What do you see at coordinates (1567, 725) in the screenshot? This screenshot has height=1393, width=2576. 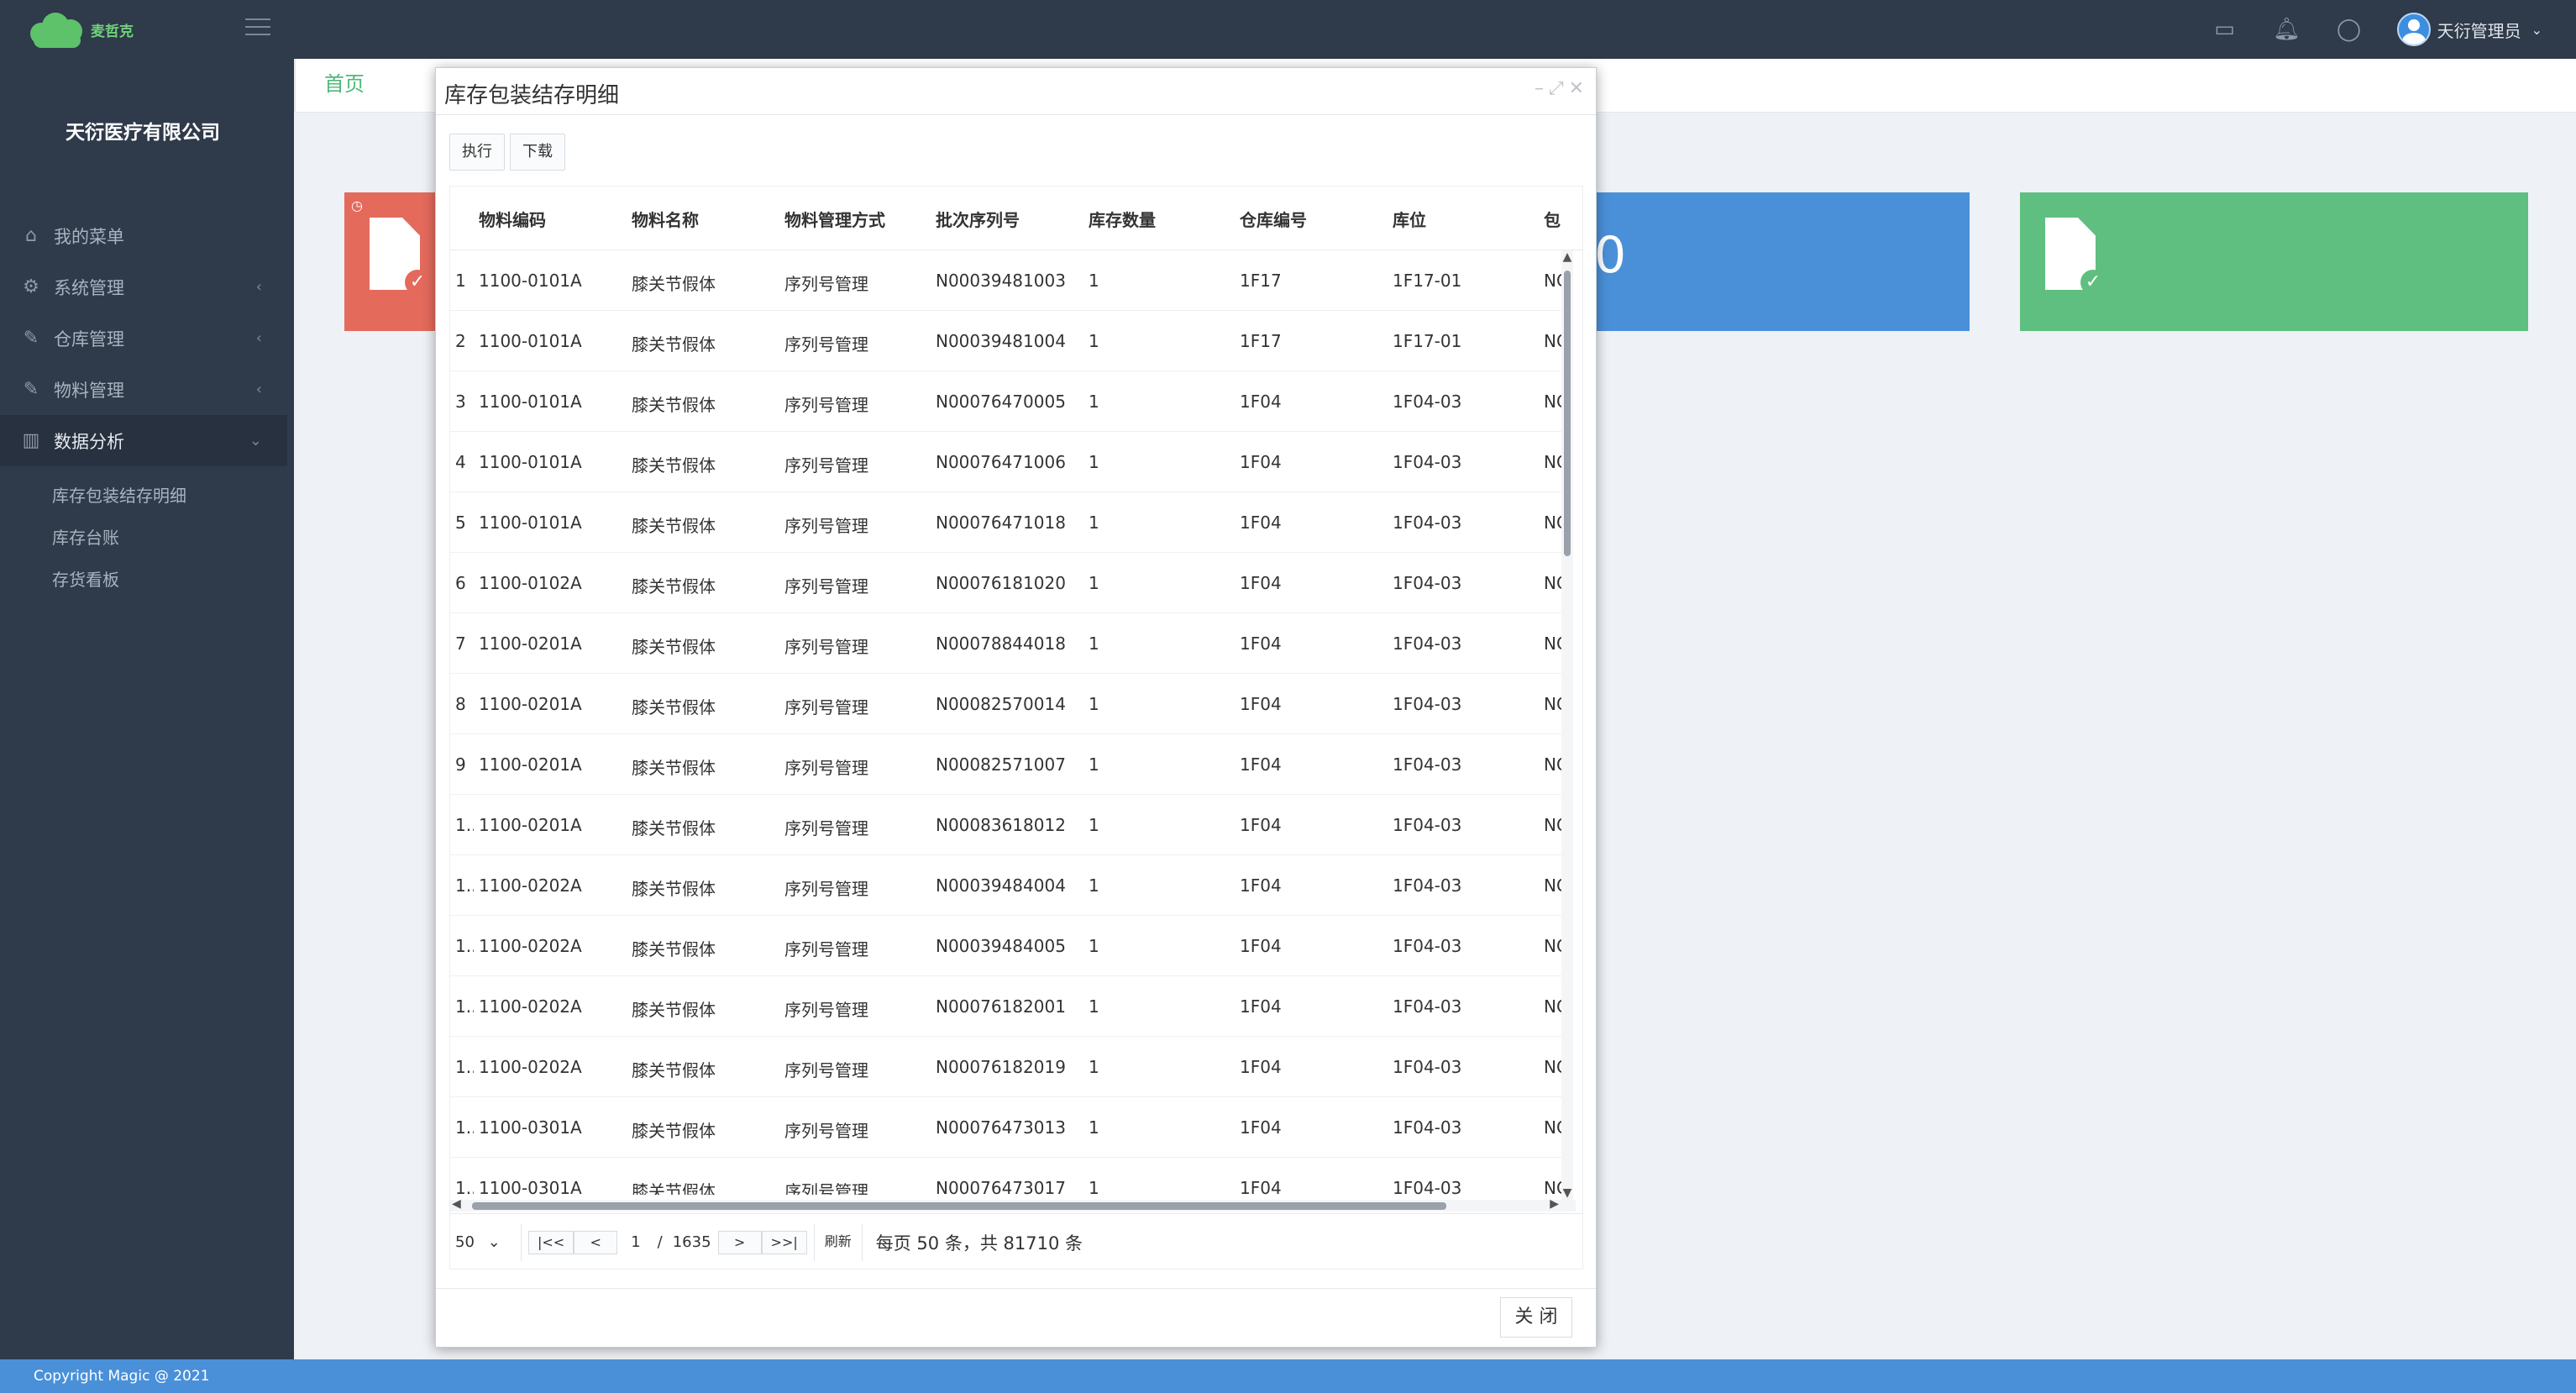 I see `vertical-scrollbar: ▲ ▼` at bounding box center [1567, 725].